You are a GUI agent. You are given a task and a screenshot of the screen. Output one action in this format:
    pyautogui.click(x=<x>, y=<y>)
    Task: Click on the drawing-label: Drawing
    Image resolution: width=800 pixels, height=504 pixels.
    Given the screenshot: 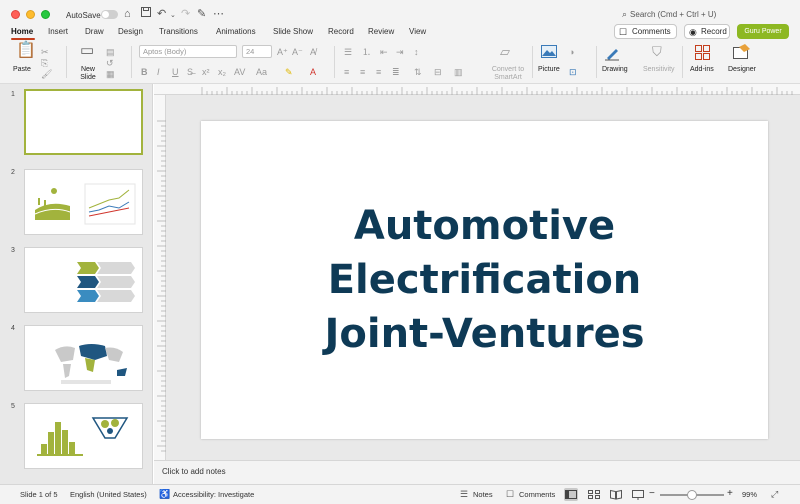 What is the action you would take?
    pyautogui.click(x=615, y=69)
    